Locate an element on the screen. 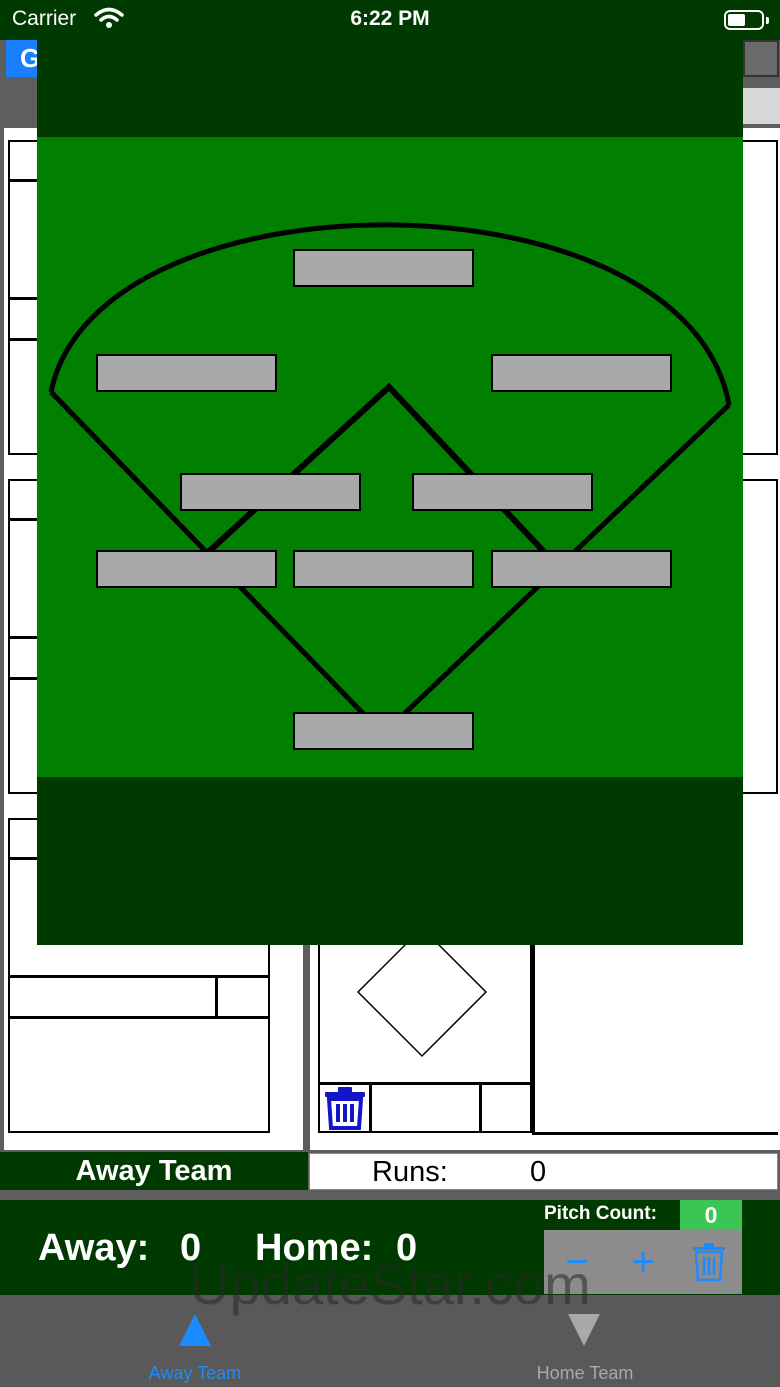  status-bar: Carrier 6:22 PM is located at coordinates (390, 20).